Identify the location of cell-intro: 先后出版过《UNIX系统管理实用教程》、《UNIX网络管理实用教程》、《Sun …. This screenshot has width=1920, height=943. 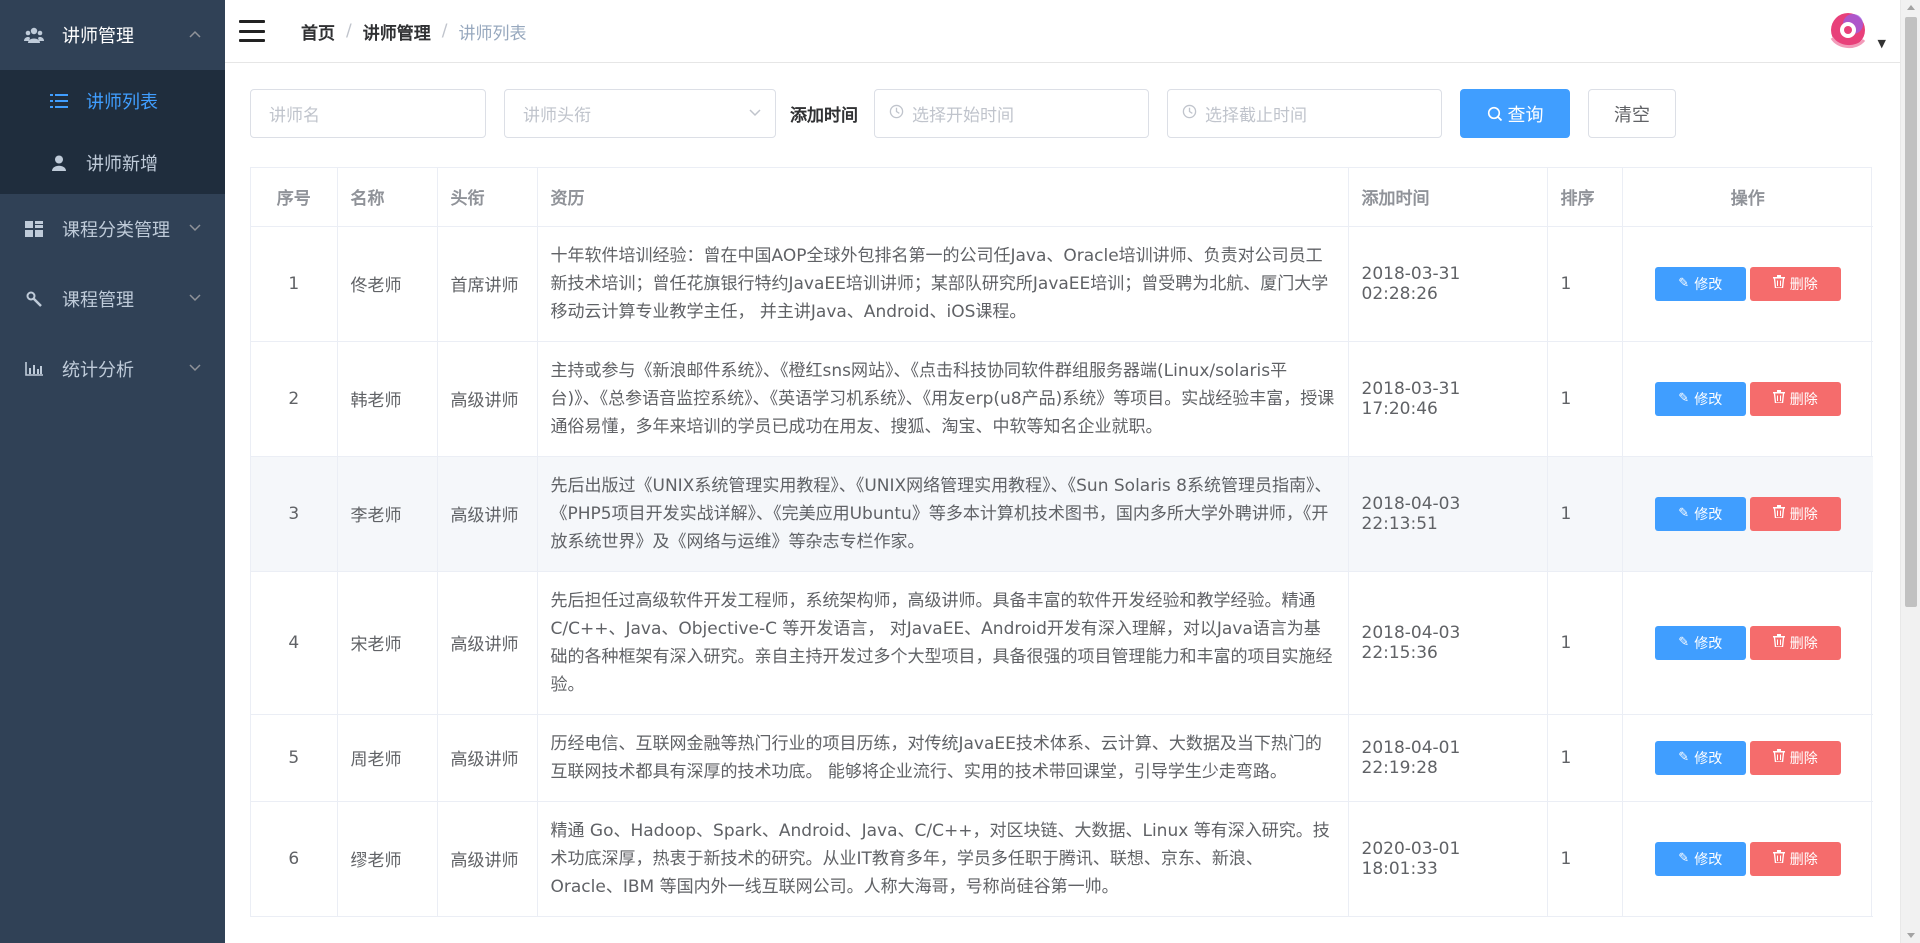
(943, 514).